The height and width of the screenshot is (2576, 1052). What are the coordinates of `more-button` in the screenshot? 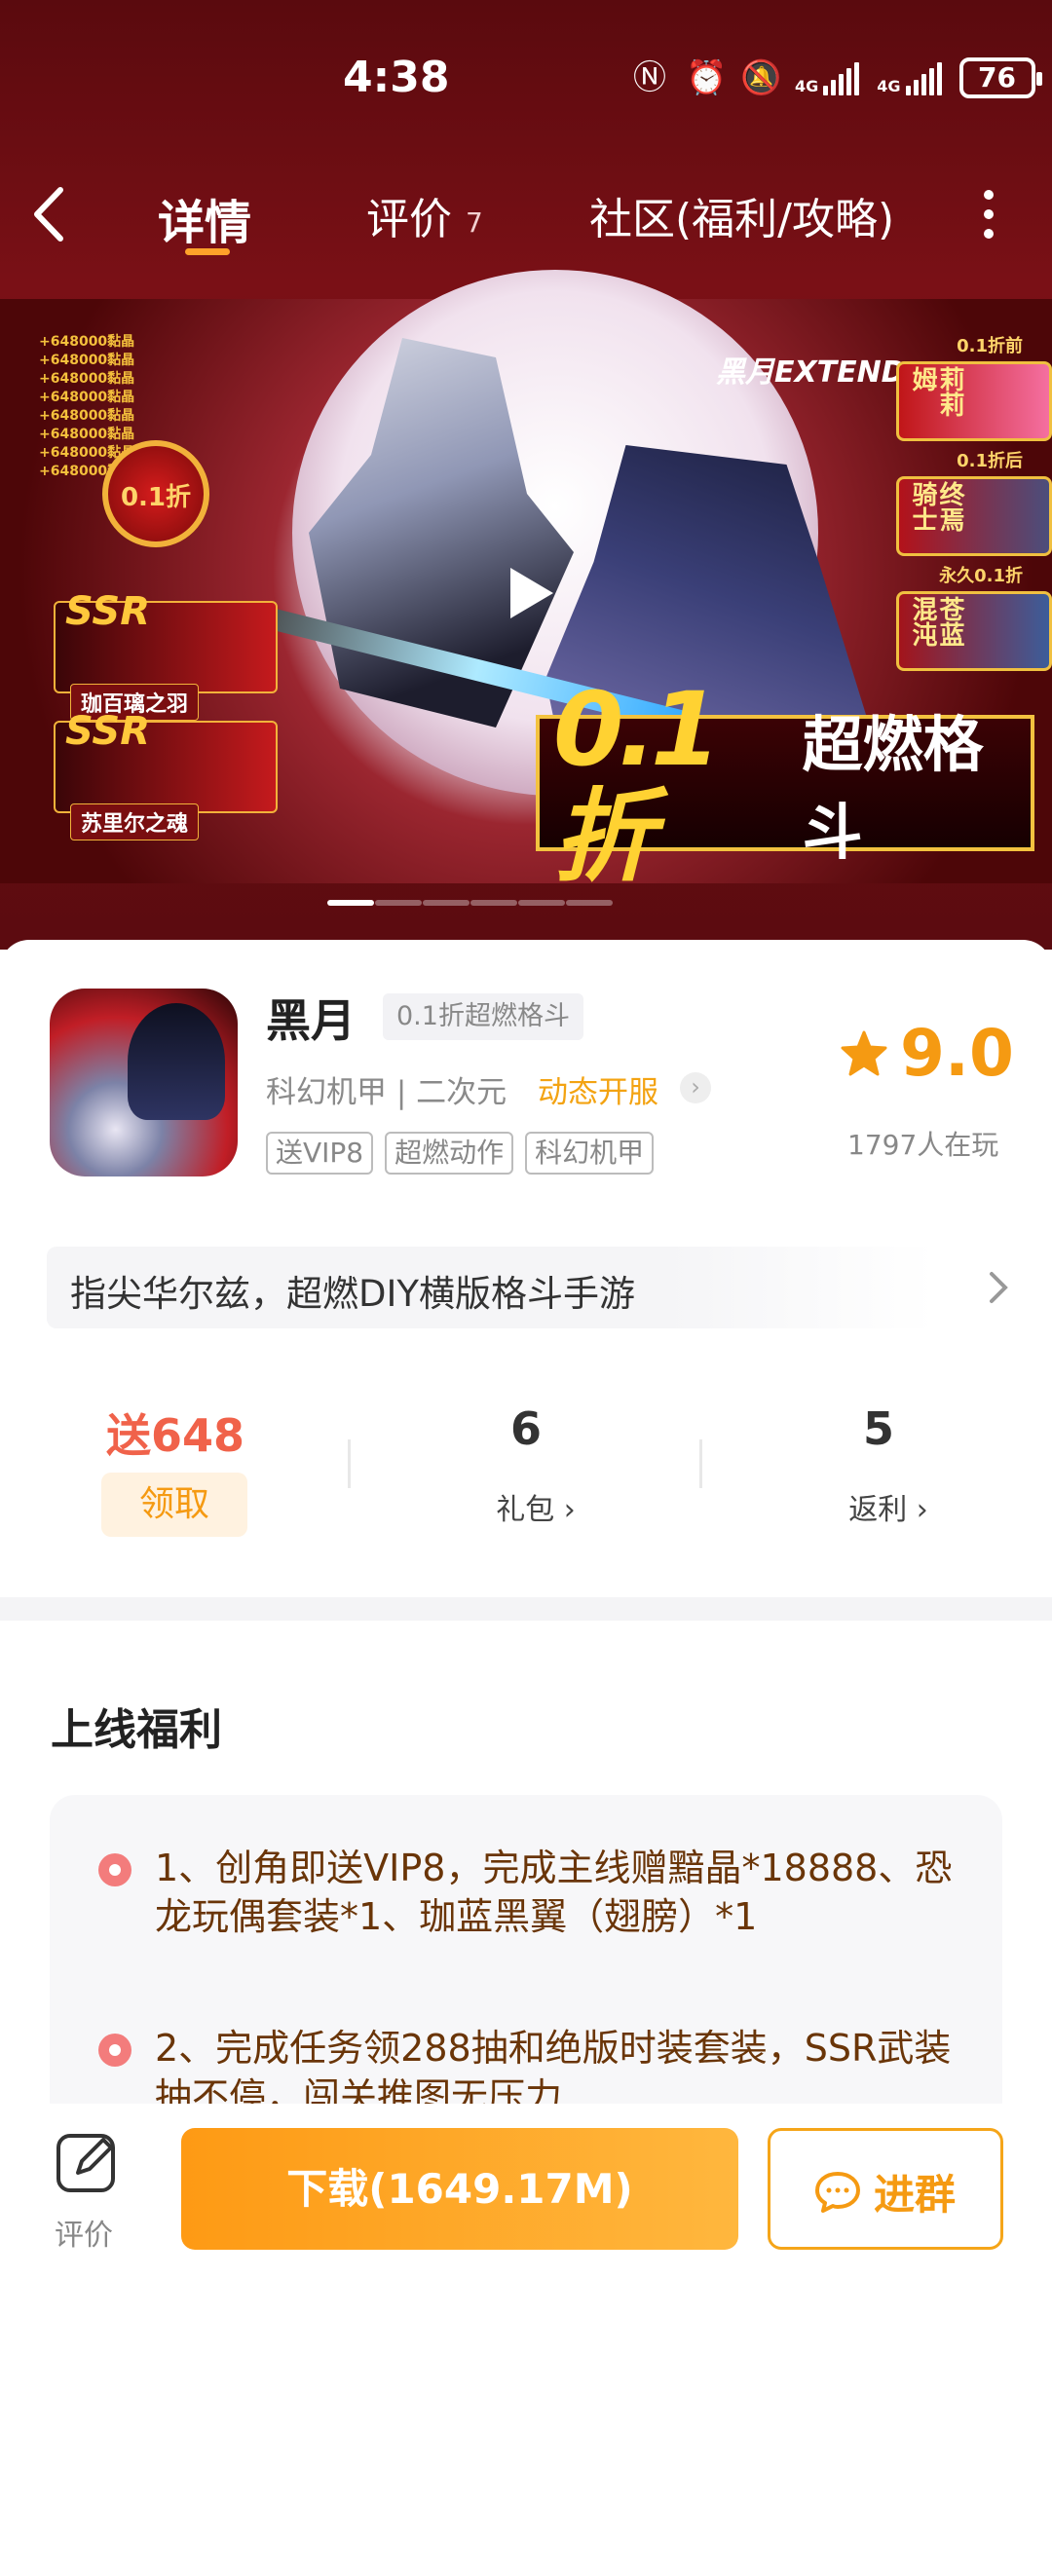 It's located at (988, 215).